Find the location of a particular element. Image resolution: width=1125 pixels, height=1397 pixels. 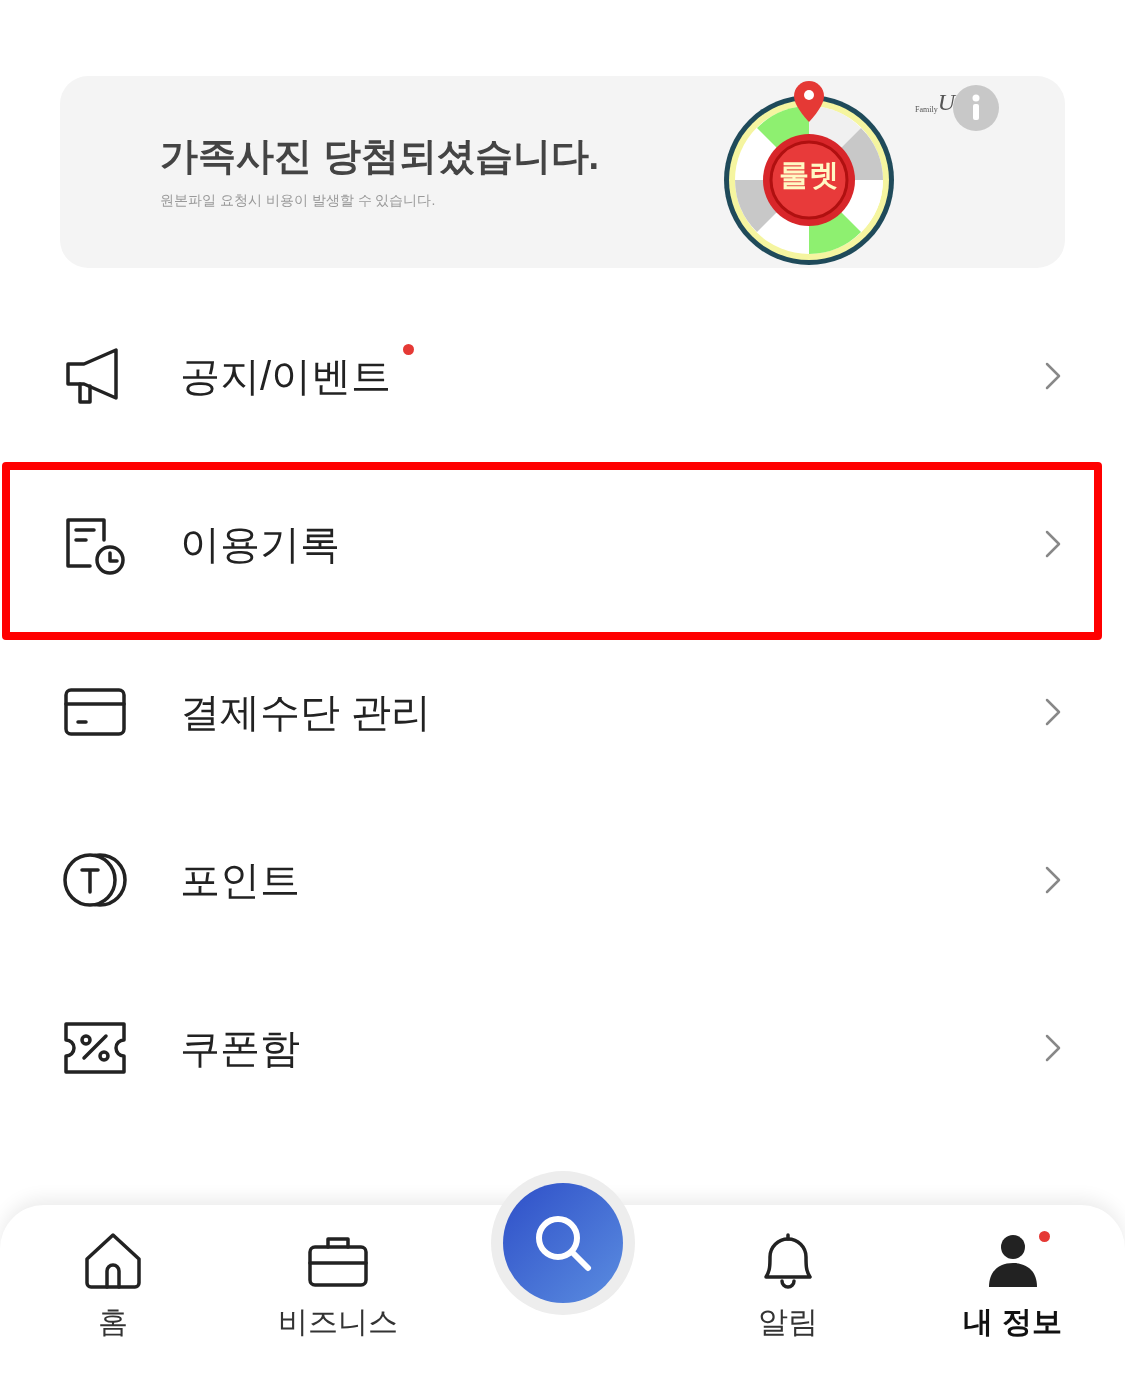

brand-logo-text: Family is located at coordinates (926, 110).